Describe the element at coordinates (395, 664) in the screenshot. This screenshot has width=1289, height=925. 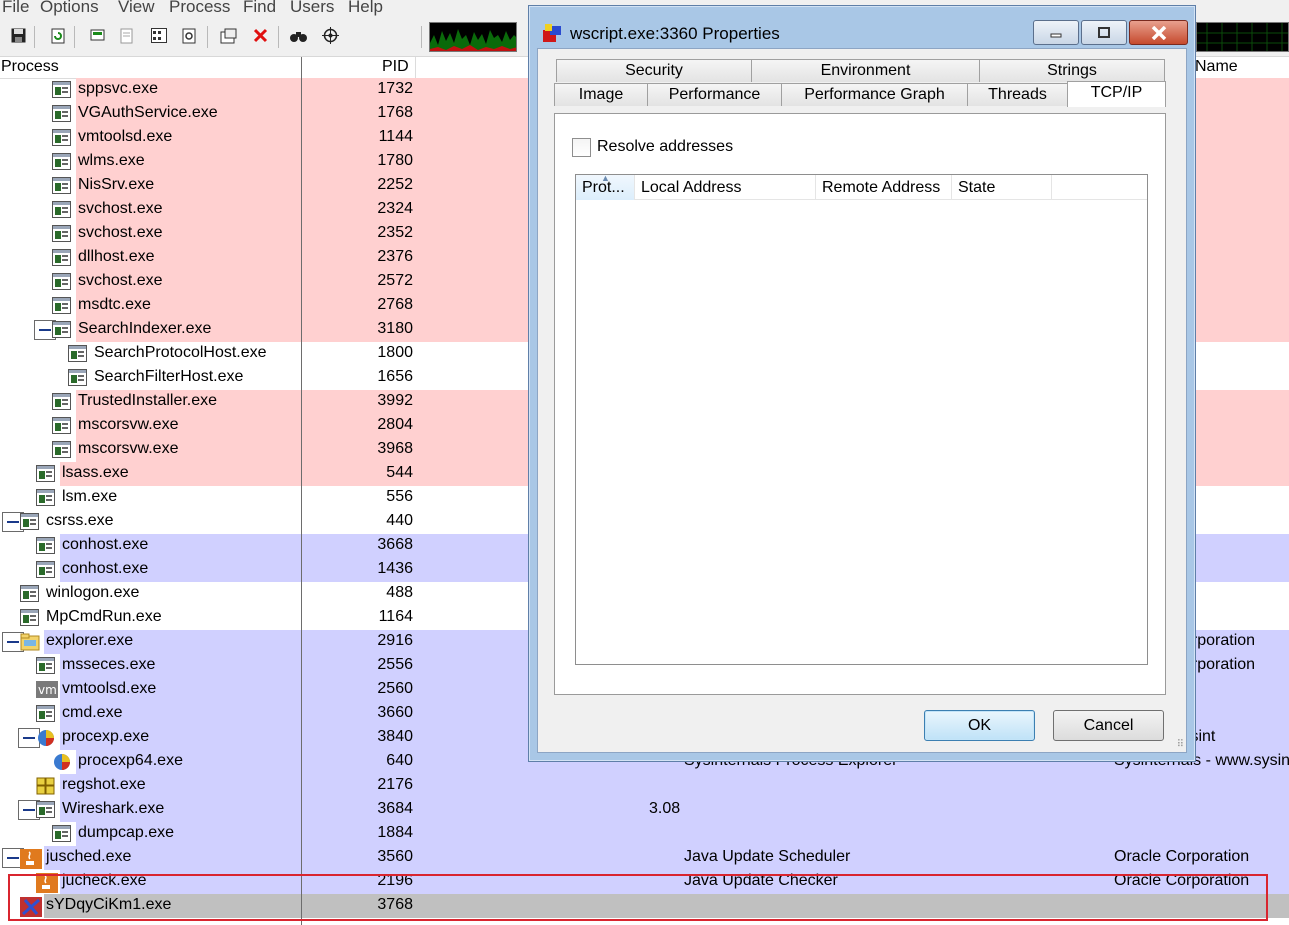
I see `process-pid: 2556` at that location.